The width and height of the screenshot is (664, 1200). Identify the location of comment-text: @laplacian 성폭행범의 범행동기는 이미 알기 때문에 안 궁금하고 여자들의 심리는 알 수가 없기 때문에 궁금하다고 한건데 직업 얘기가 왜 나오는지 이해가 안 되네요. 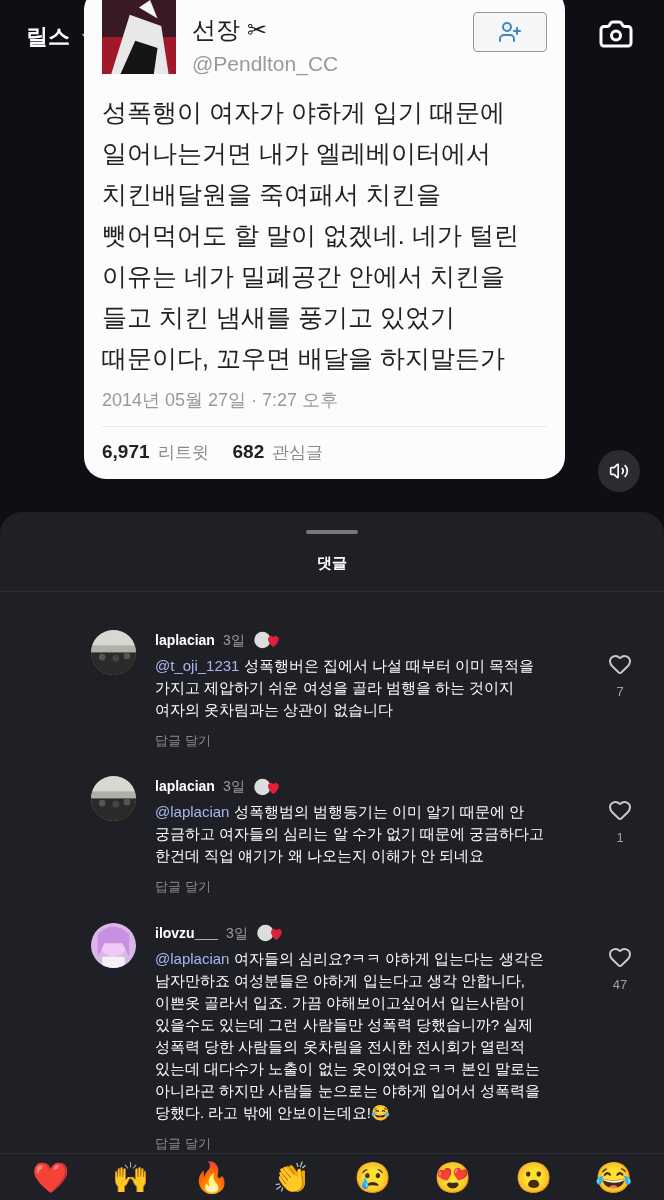
(350, 834).